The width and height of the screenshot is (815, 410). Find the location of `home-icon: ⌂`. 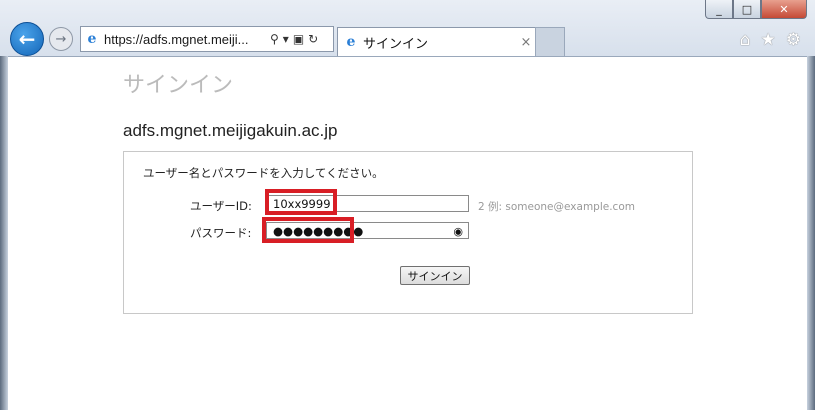

home-icon: ⌂ is located at coordinates (745, 40).